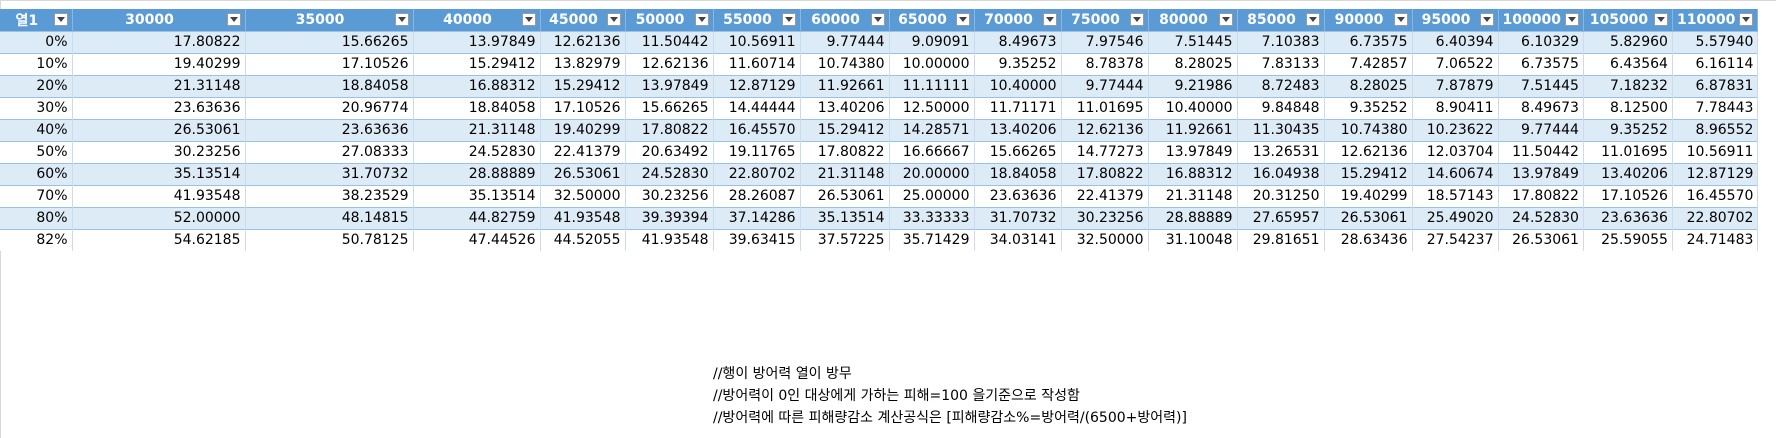  Describe the element at coordinates (329, 151) in the screenshot. I see `value-cell: 27.08333` at that location.